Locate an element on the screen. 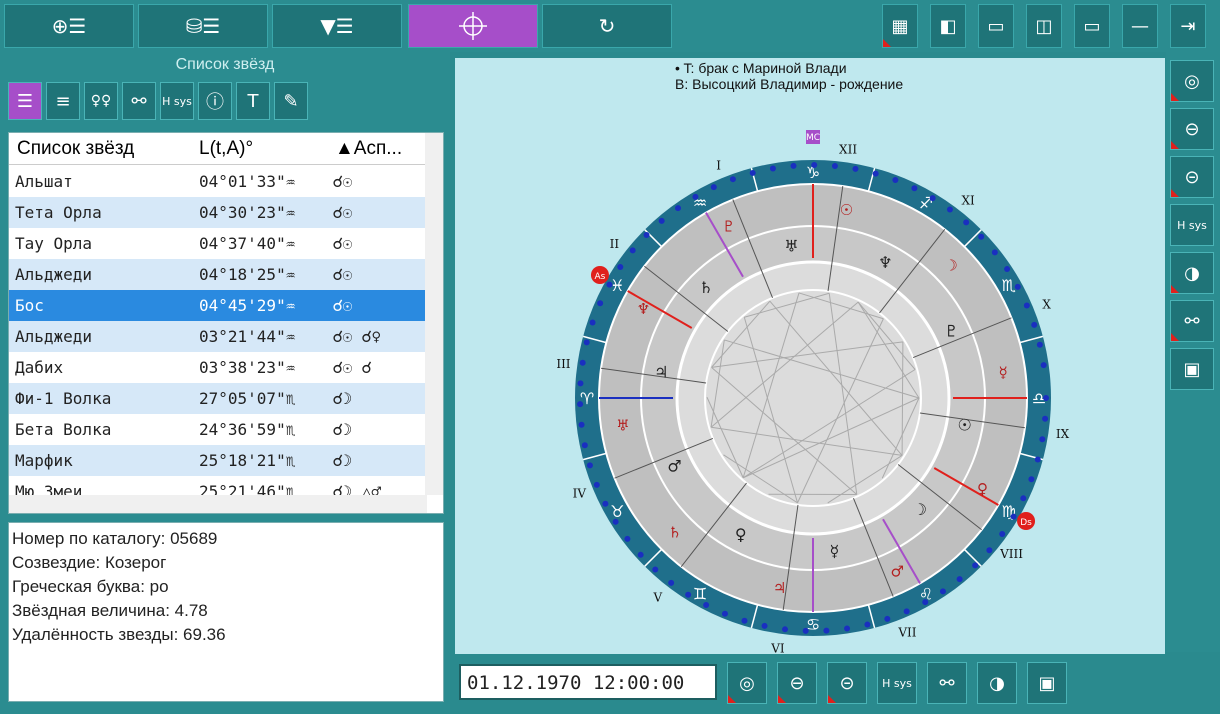 Image resolution: width=1220 pixels, height=714 pixels. info-constellation: Созвездие: Козерог is located at coordinates (89, 562).